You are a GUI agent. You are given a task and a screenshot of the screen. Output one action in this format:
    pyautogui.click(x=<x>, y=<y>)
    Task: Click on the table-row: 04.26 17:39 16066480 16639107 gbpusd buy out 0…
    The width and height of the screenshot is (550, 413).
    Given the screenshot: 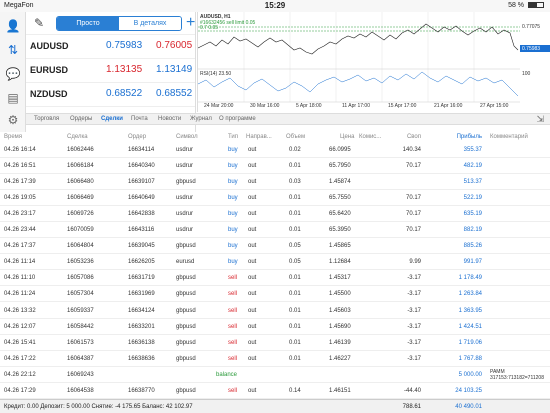 What is the action you would take?
    pyautogui.click(x=275, y=182)
    